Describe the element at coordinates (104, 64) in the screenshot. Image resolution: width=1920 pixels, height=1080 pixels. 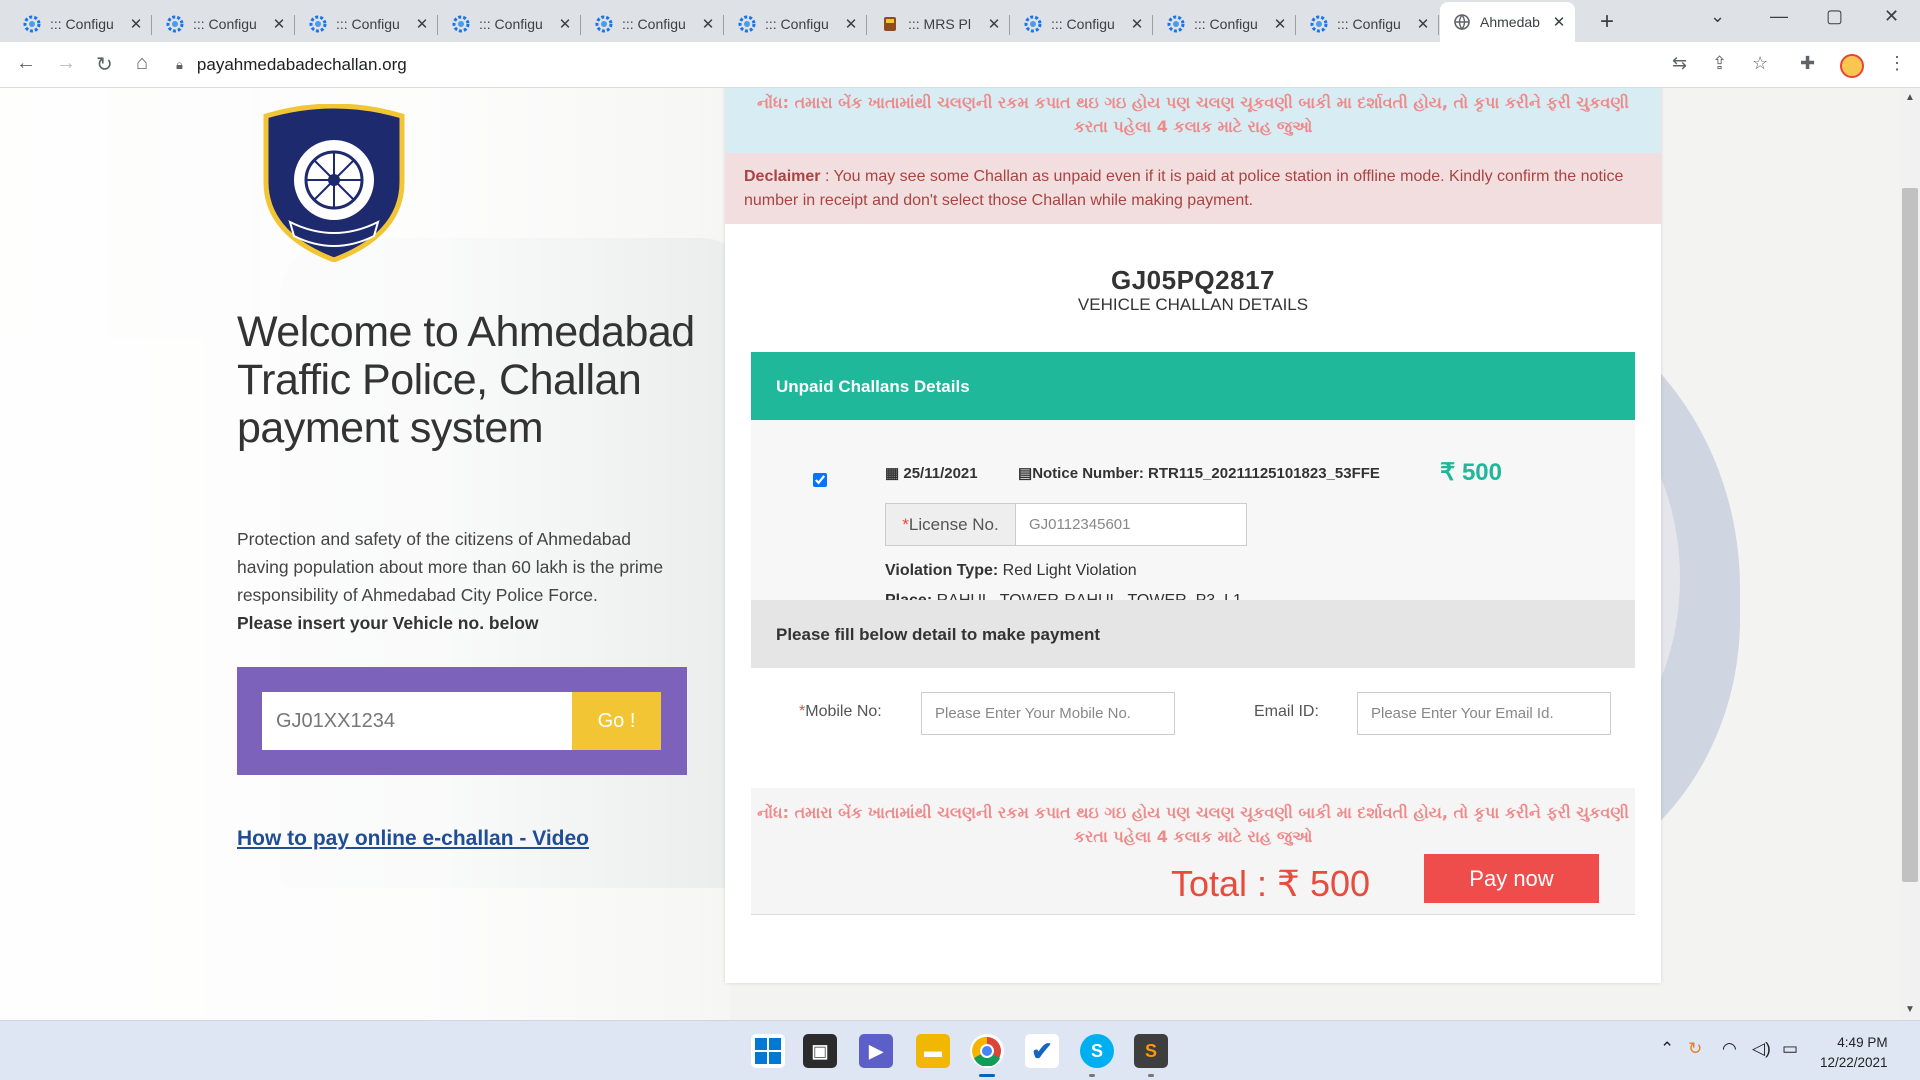
I see `reload-icon: ↻` at that location.